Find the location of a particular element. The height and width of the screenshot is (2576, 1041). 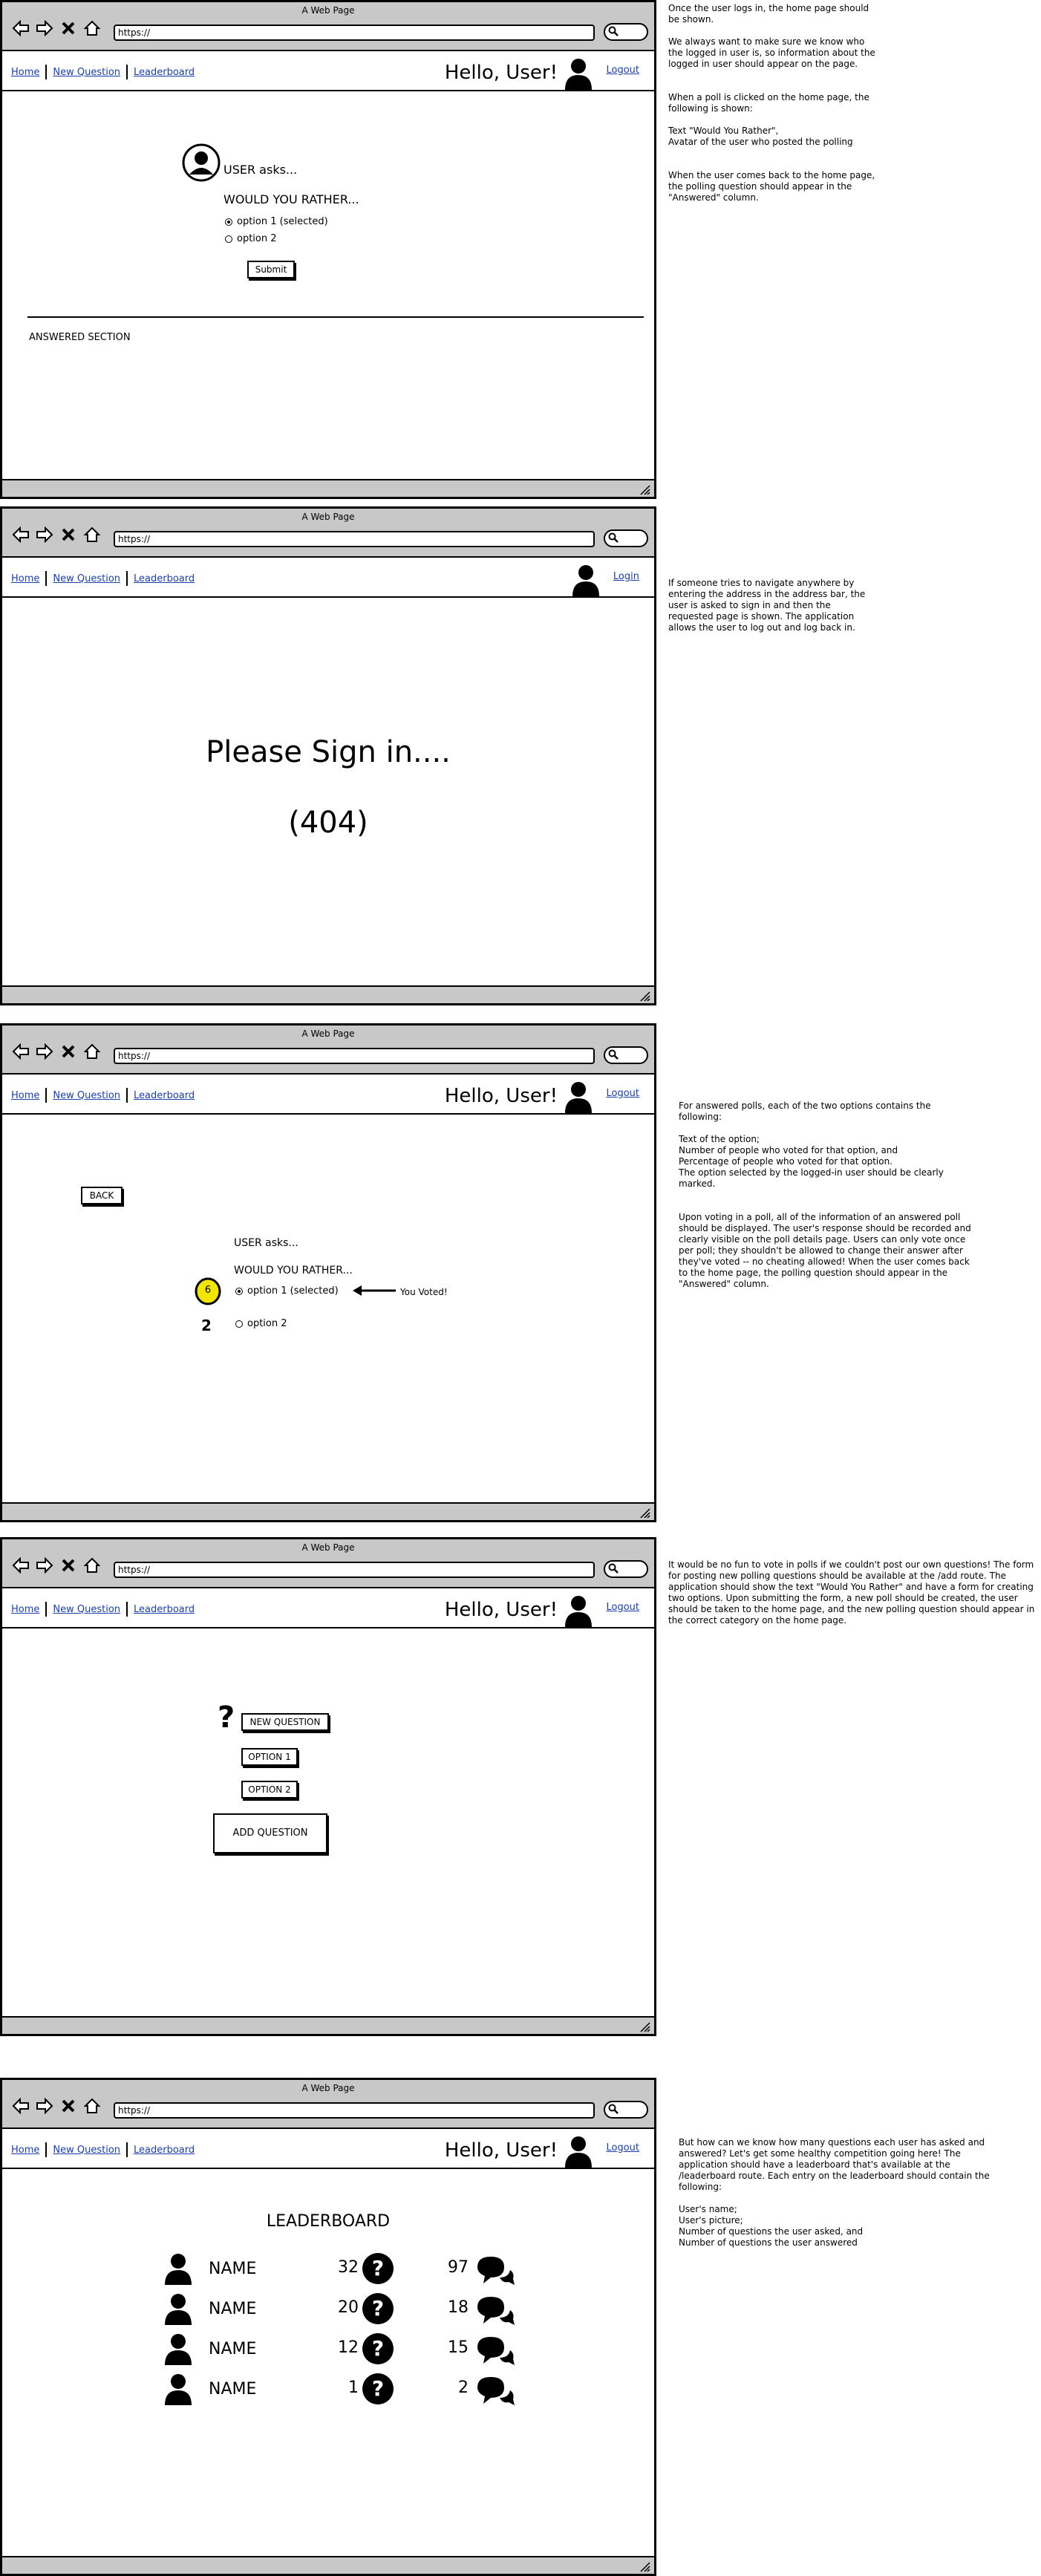

questions-answered-count: 2 is located at coordinates (463, 2387).